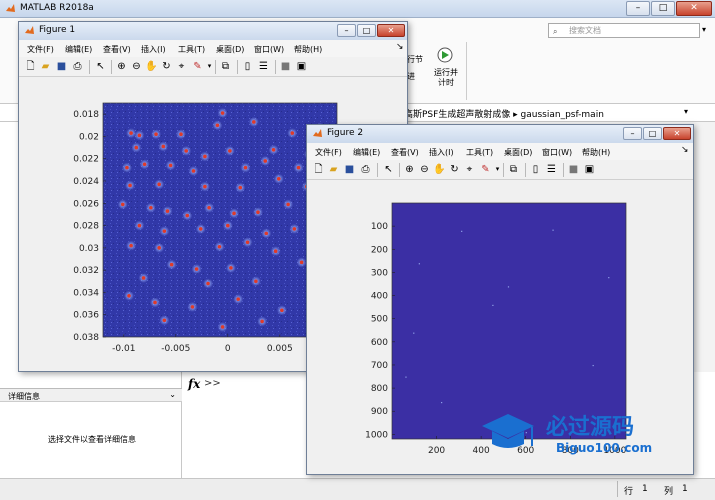  I want to click on fx-icon: fx, so click(194, 384).